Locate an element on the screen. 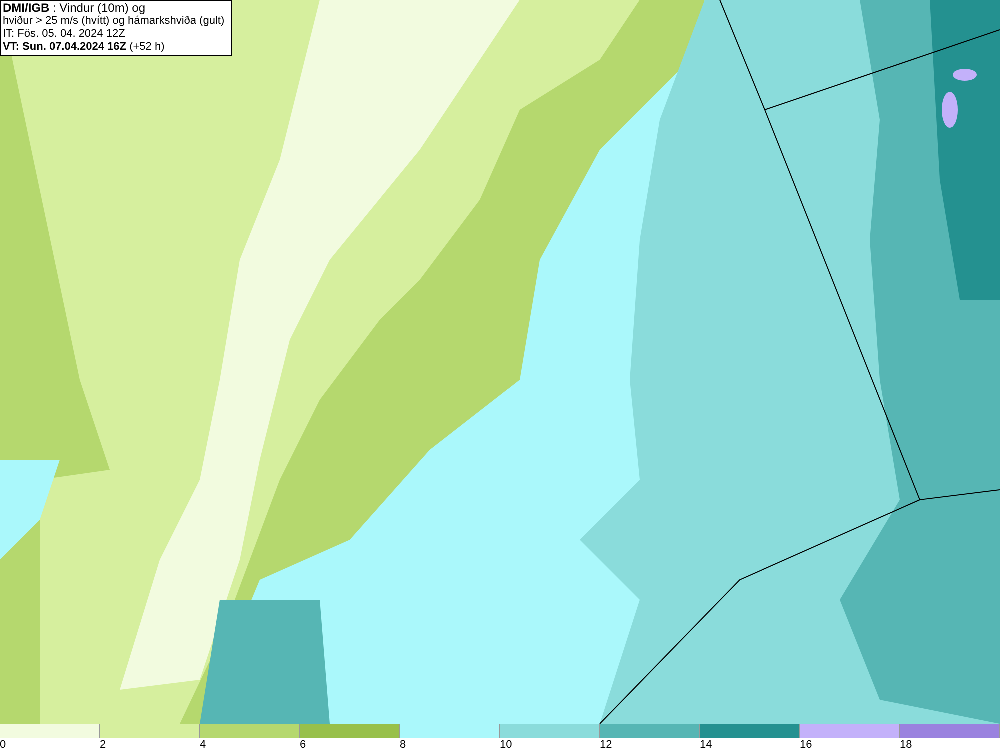 This screenshot has height=753, width=1000. legend-label: 2 is located at coordinates (103, 745).